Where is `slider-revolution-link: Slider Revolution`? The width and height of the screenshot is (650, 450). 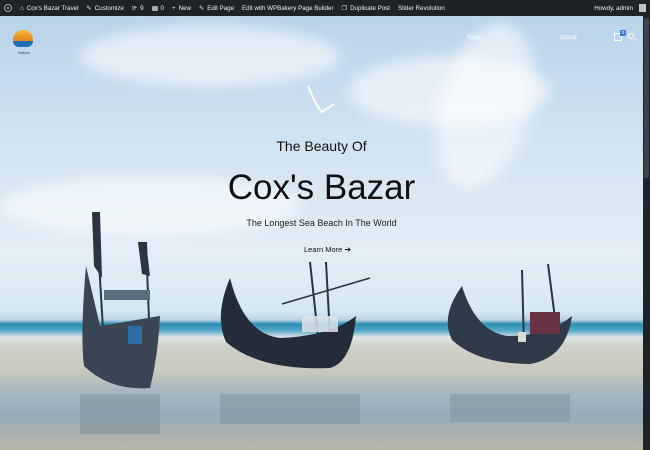
slider-revolution-link: Slider Revolution is located at coordinates (421, 8).